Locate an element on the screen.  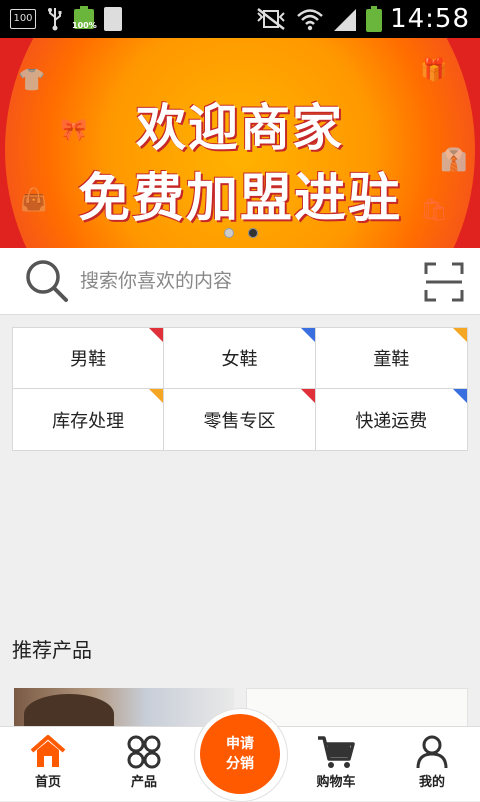
category-stock-clearance: 库存处理 is located at coordinates (89, 419).